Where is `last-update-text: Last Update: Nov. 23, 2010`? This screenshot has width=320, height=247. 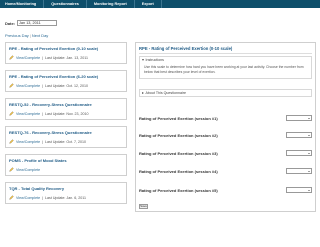
last-update-text: Last Update: Nov. 23, 2010 is located at coordinates (67, 113).